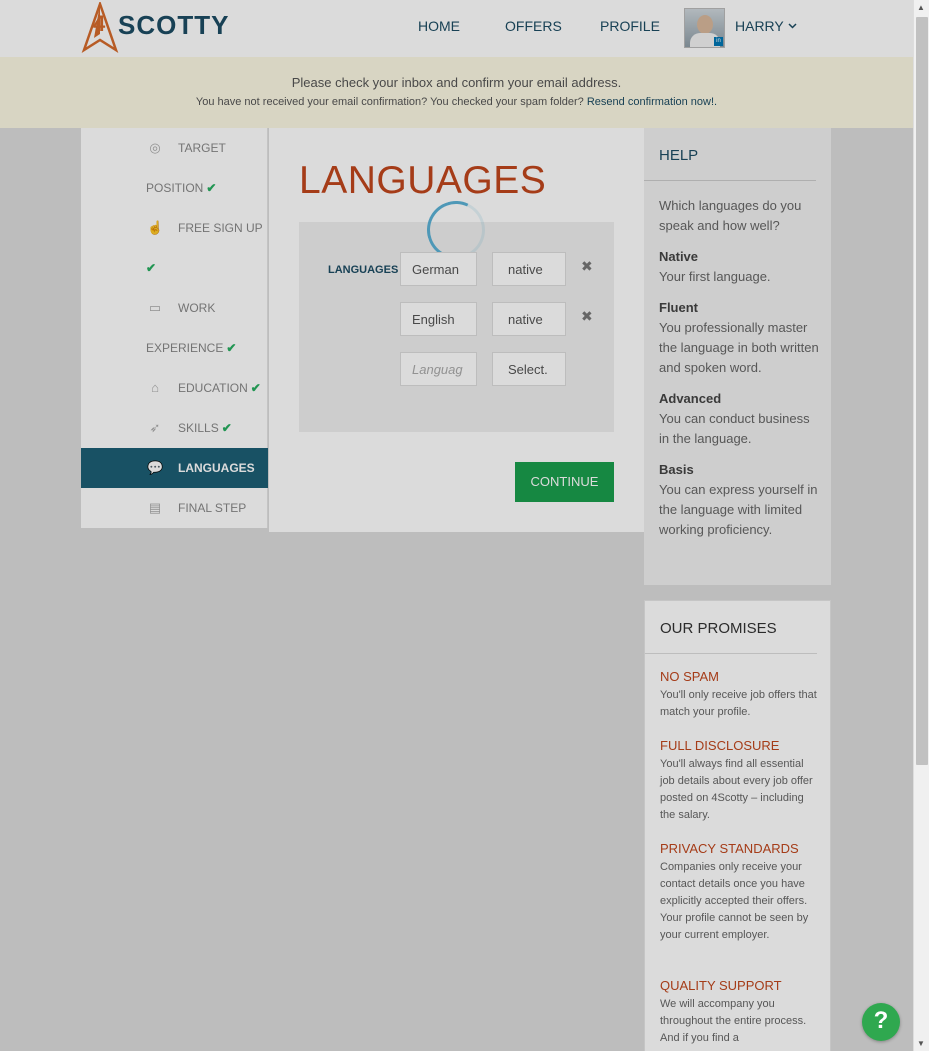 This screenshot has height=1051, width=929. What do you see at coordinates (174, 25) in the screenshot?
I see `logo-text: SCOTTY` at bounding box center [174, 25].